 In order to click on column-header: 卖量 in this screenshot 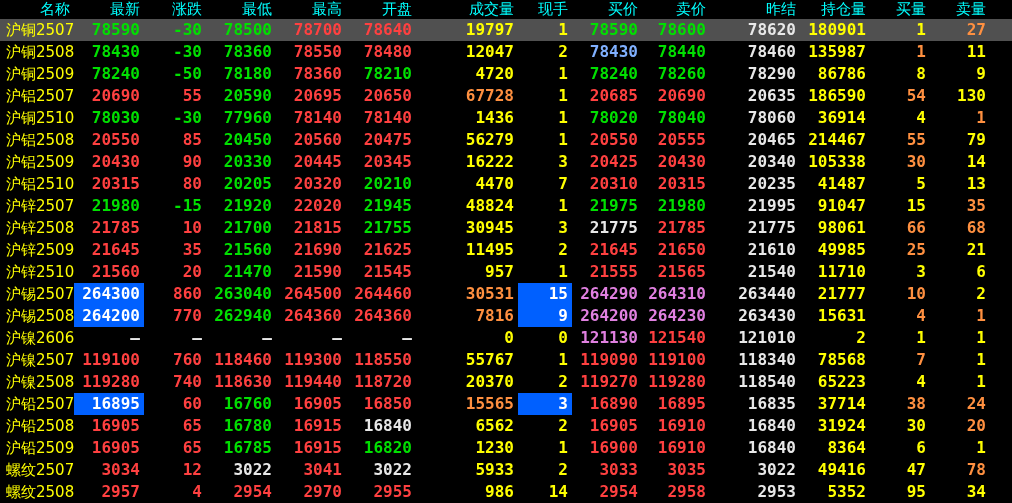, I will do `click(960, 9)`.